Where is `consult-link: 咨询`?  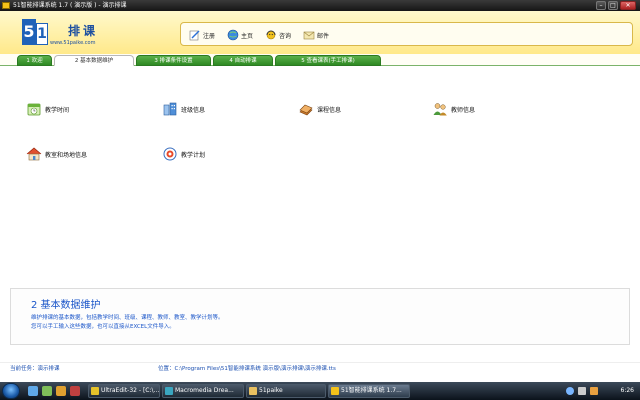 consult-link: 咨询 is located at coordinates (278, 35).